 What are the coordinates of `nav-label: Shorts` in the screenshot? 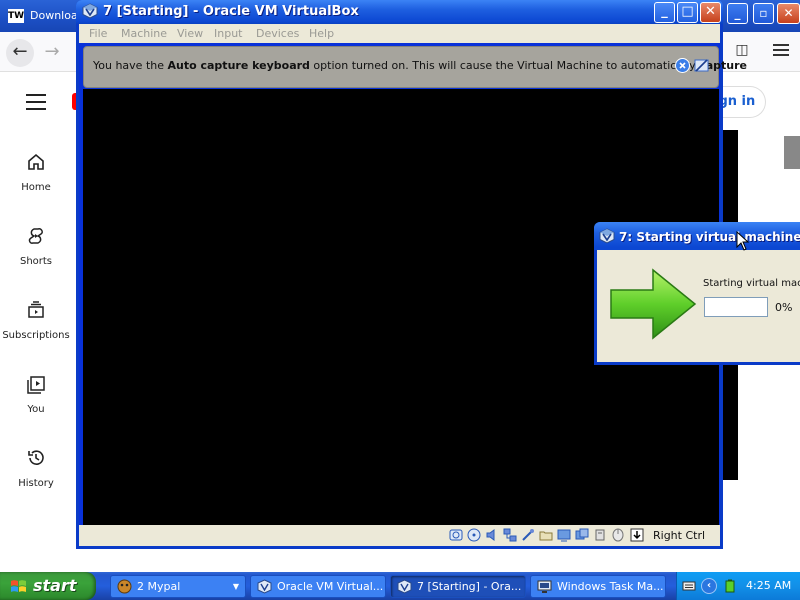 It's located at (36, 261).